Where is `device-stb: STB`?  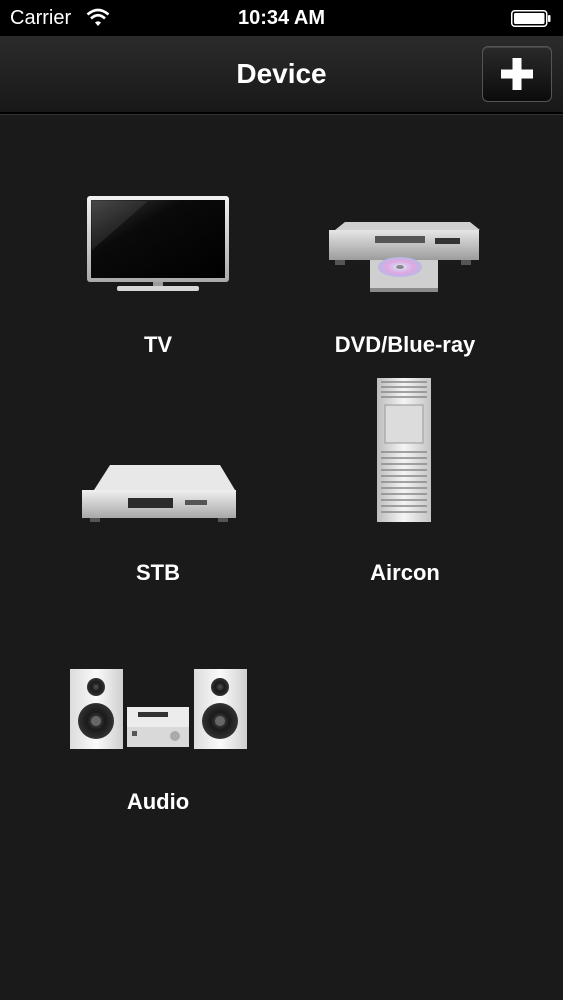
device-stb: STB is located at coordinates (158, 483).